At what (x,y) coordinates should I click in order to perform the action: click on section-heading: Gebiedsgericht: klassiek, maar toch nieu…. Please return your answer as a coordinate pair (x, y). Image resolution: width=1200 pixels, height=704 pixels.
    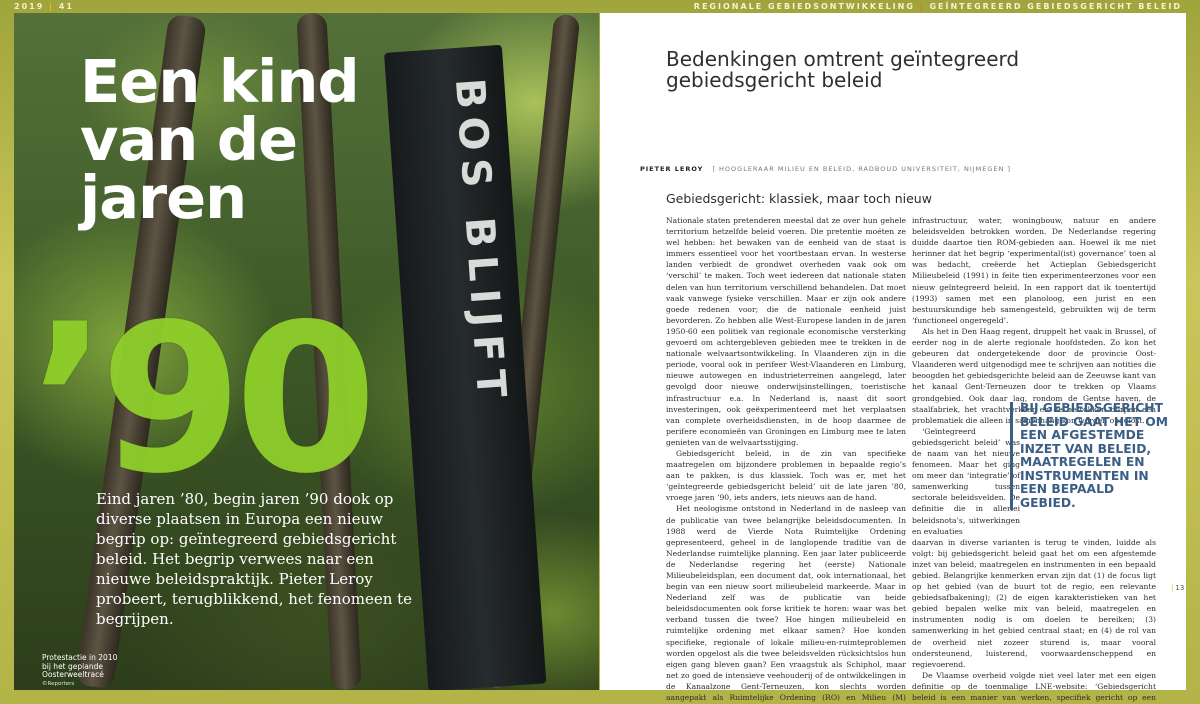
    Looking at the image, I should click on (799, 198).